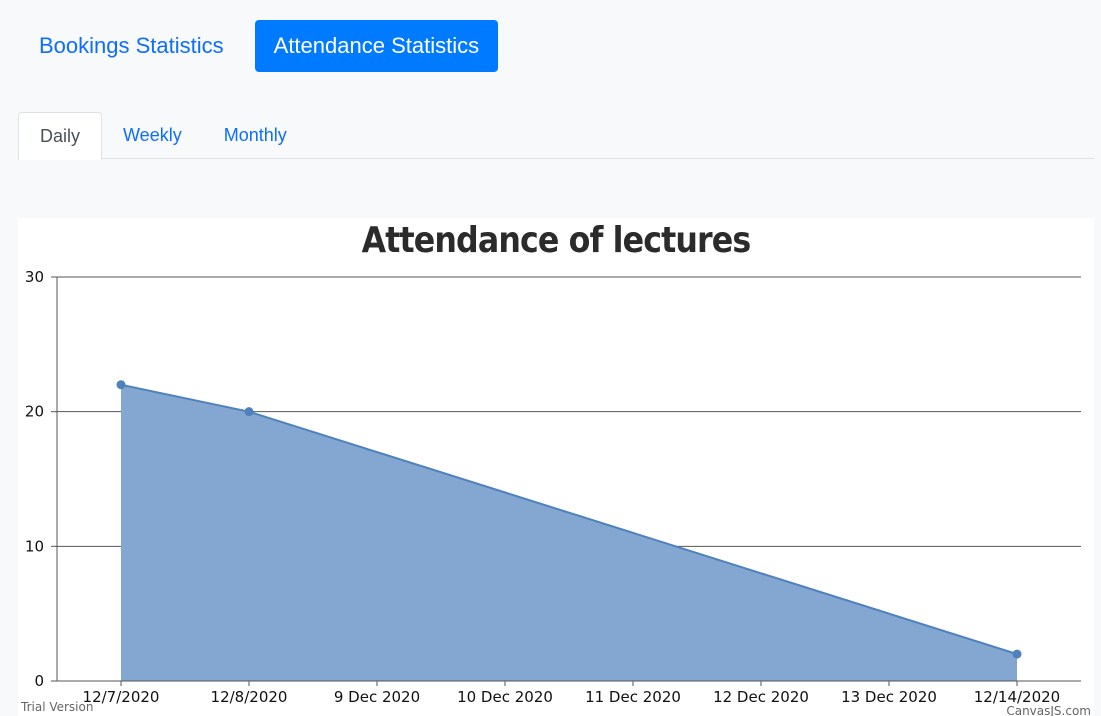 This screenshot has height=716, width=1101. Describe the element at coordinates (60, 136) in the screenshot. I see `tab-daily: Daily` at that location.